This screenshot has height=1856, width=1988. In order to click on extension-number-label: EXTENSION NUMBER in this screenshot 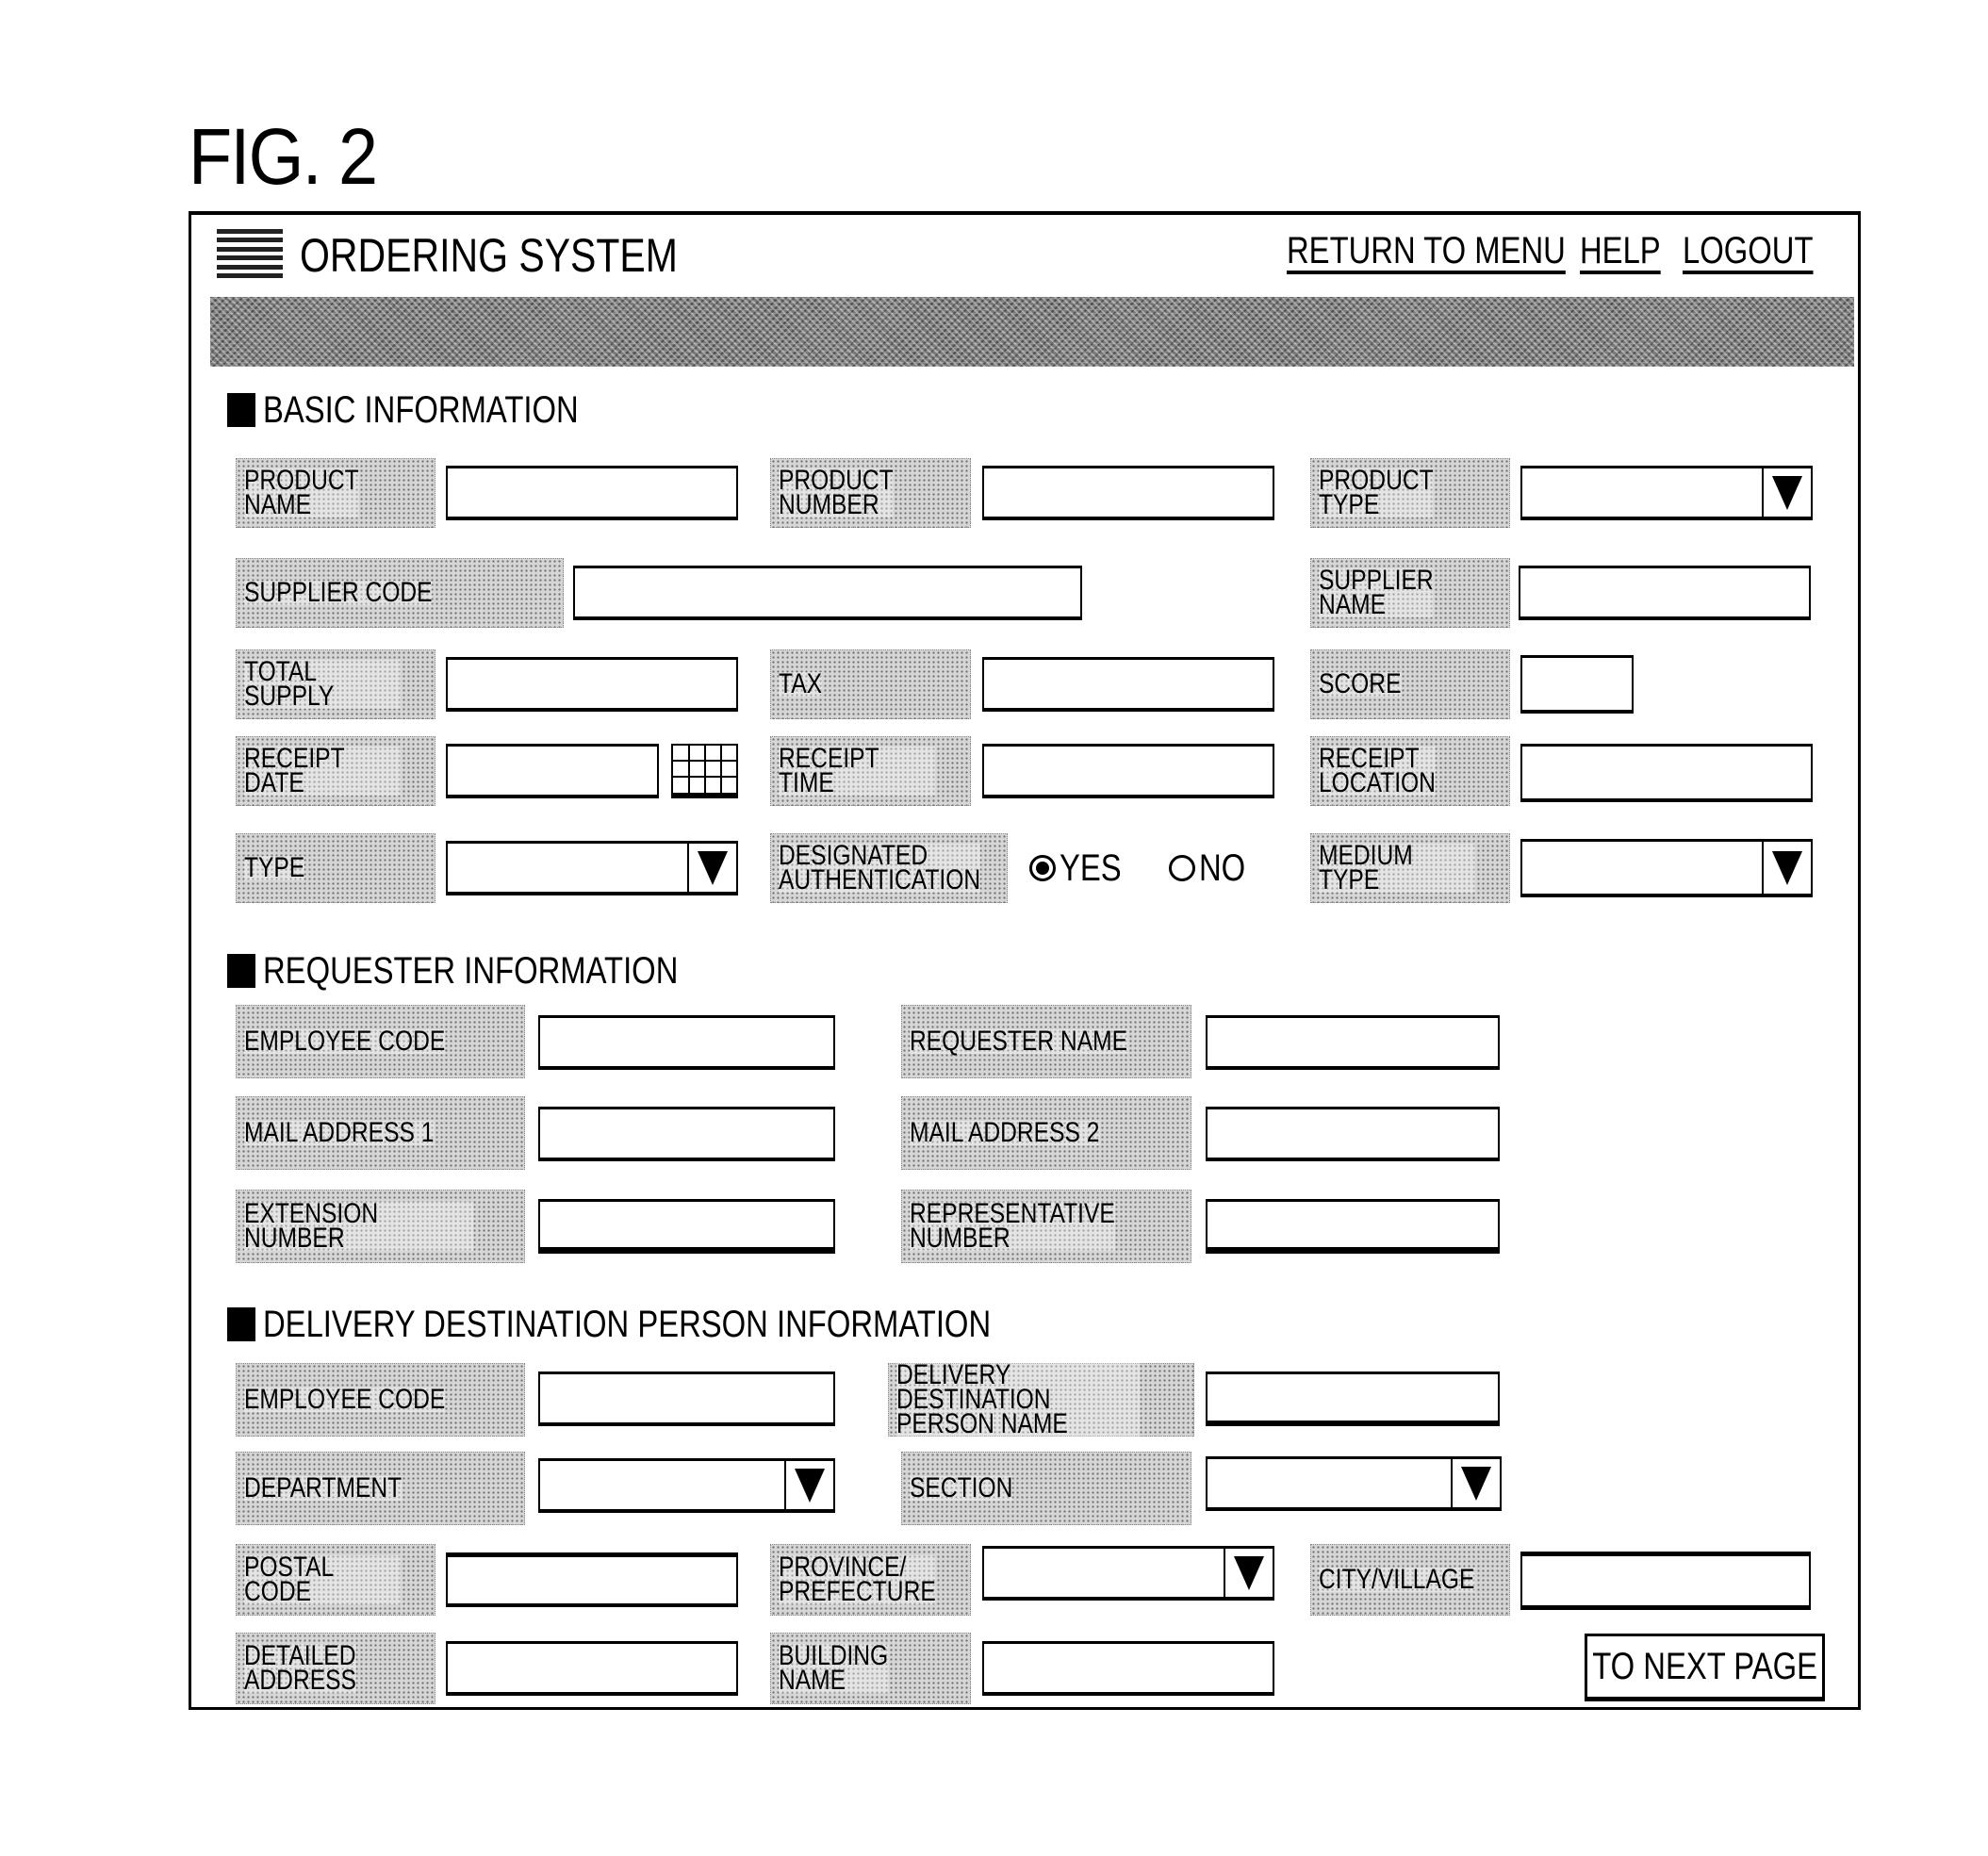, I will do `click(380, 1226)`.